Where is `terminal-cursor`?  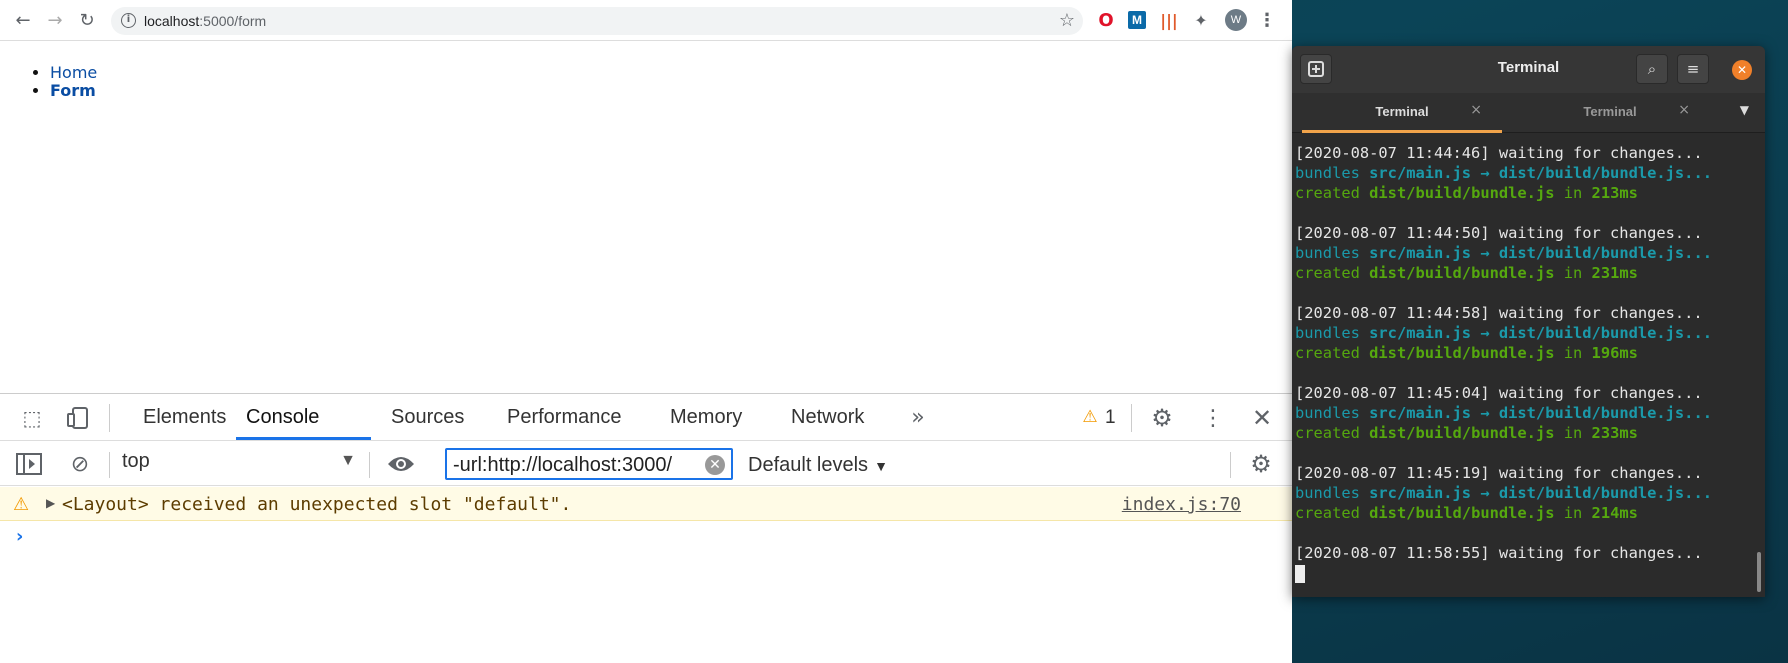 terminal-cursor is located at coordinates (1300, 574).